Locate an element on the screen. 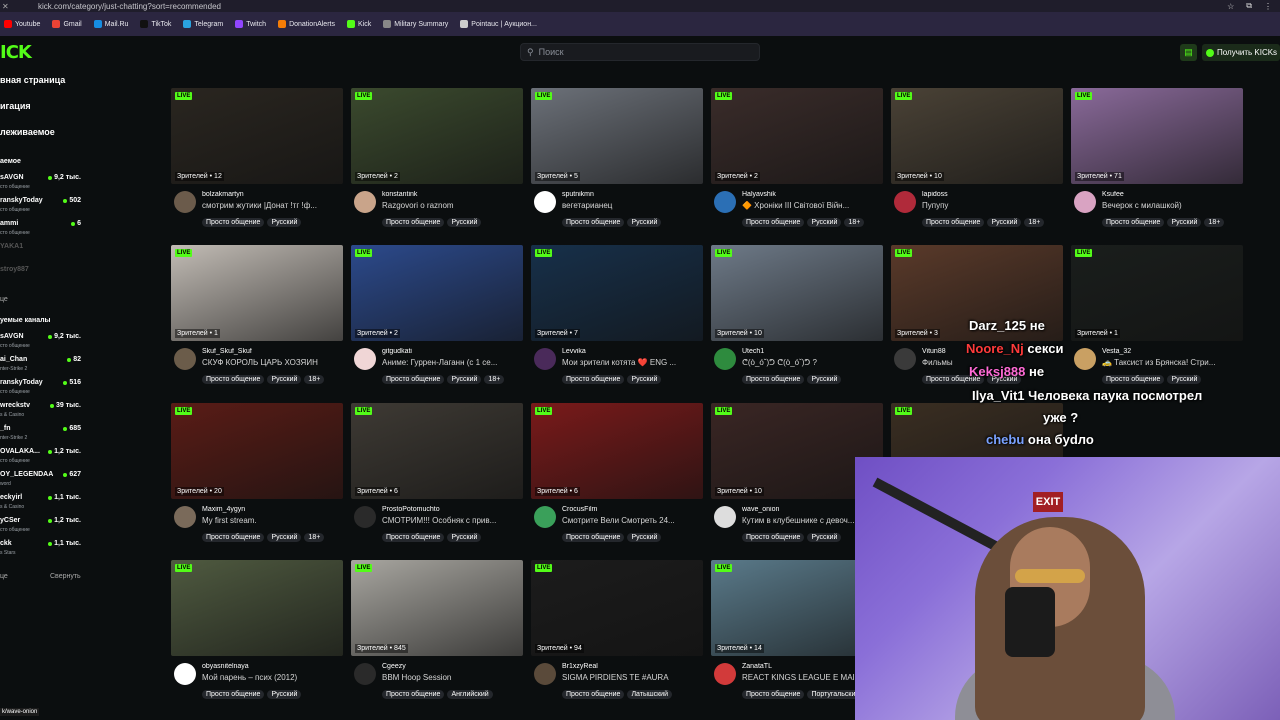 The width and height of the screenshot is (1280, 720). search-input: ⚲ Поиск is located at coordinates (640, 52).